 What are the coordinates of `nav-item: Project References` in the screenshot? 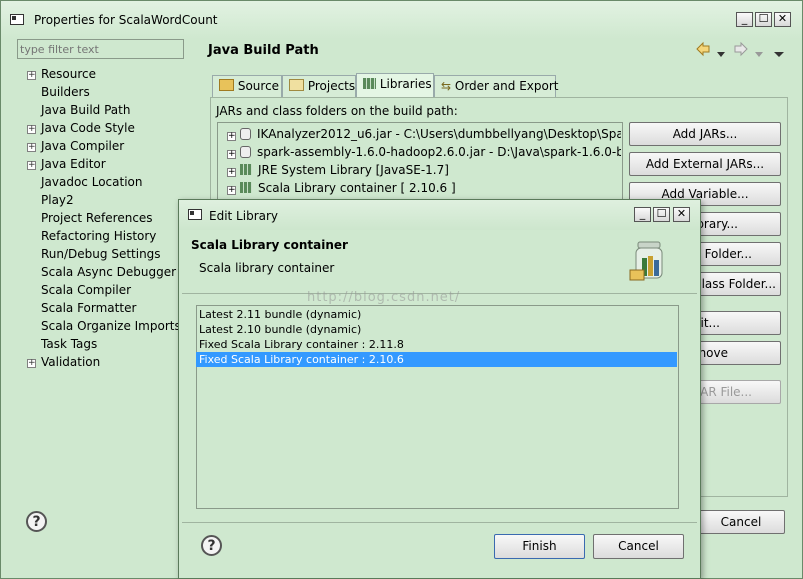 It's located at (97, 218).